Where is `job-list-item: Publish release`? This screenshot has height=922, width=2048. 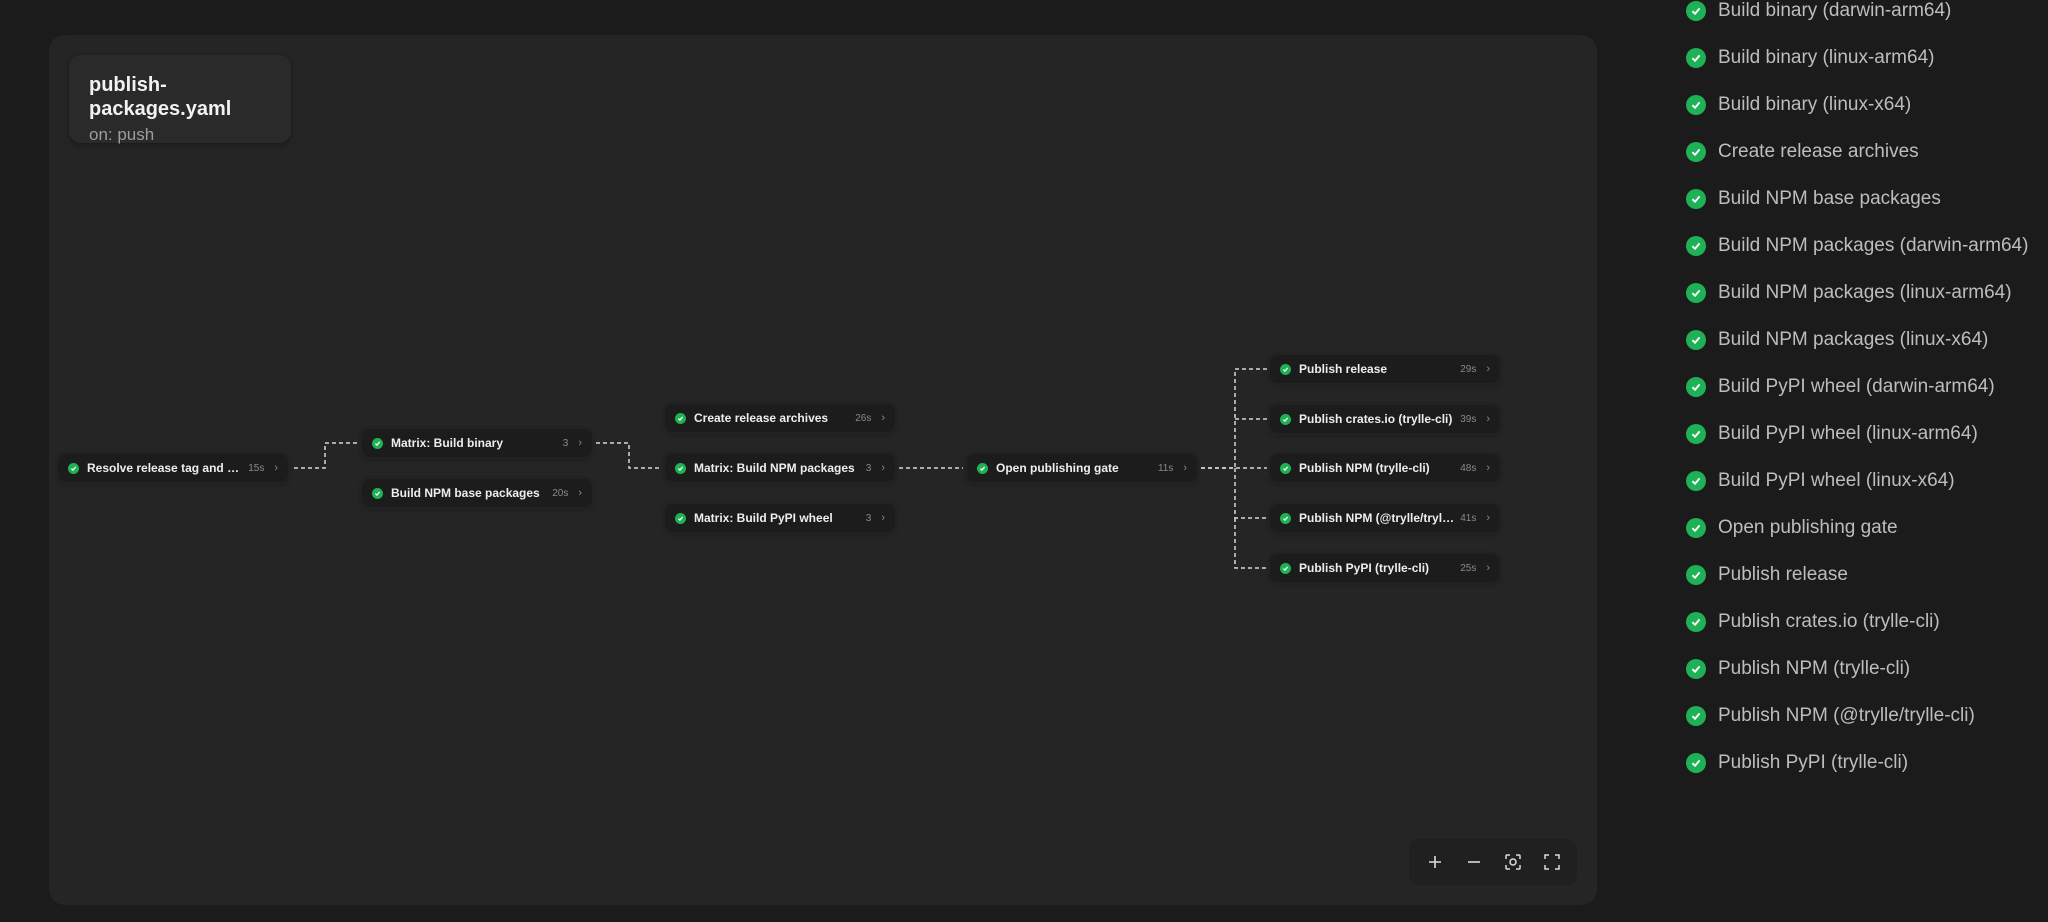
job-list-item: Publish release is located at coordinates (1767, 575).